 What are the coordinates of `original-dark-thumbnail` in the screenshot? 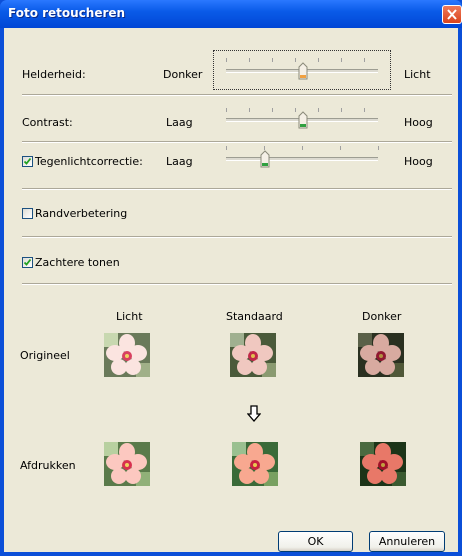 It's located at (381, 355).